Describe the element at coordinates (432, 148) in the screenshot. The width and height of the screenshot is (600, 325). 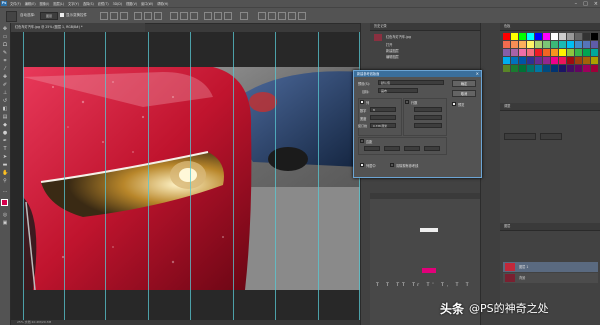
I see `margin-right-input` at that location.